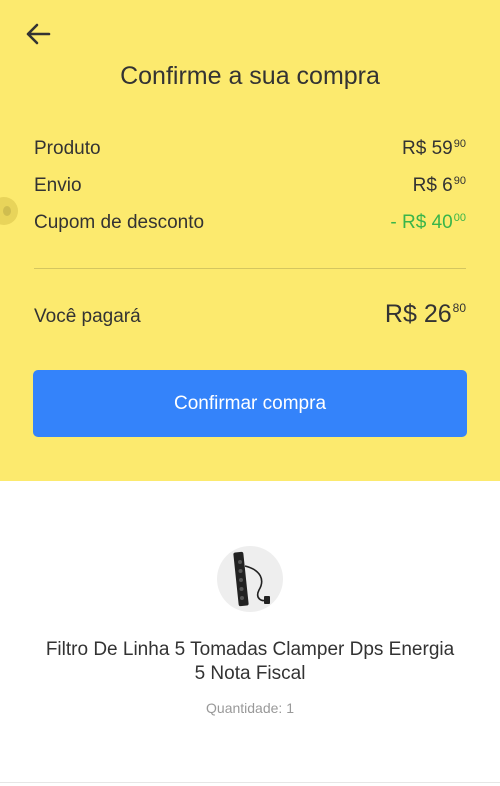 The height and width of the screenshot is (786, 500). What do you see at coordinates (250, 186) in the screenshot?
I see `row-shipping-price: Envio R$ 690` at bounding box center [250, 186].